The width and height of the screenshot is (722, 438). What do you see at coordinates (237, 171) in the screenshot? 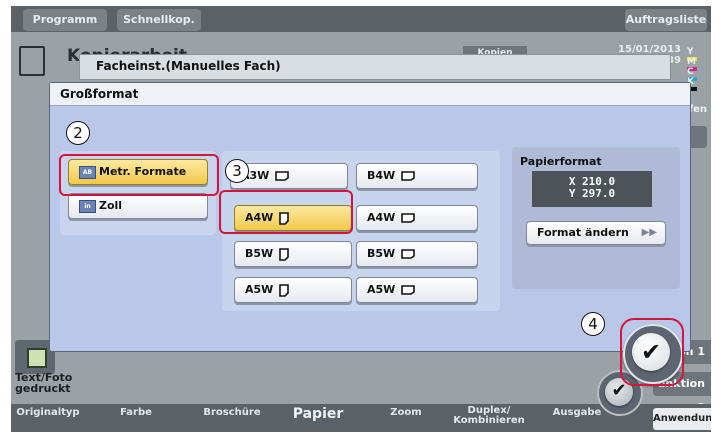
I see `callout-3: 3` at bounding box center [237, 171].